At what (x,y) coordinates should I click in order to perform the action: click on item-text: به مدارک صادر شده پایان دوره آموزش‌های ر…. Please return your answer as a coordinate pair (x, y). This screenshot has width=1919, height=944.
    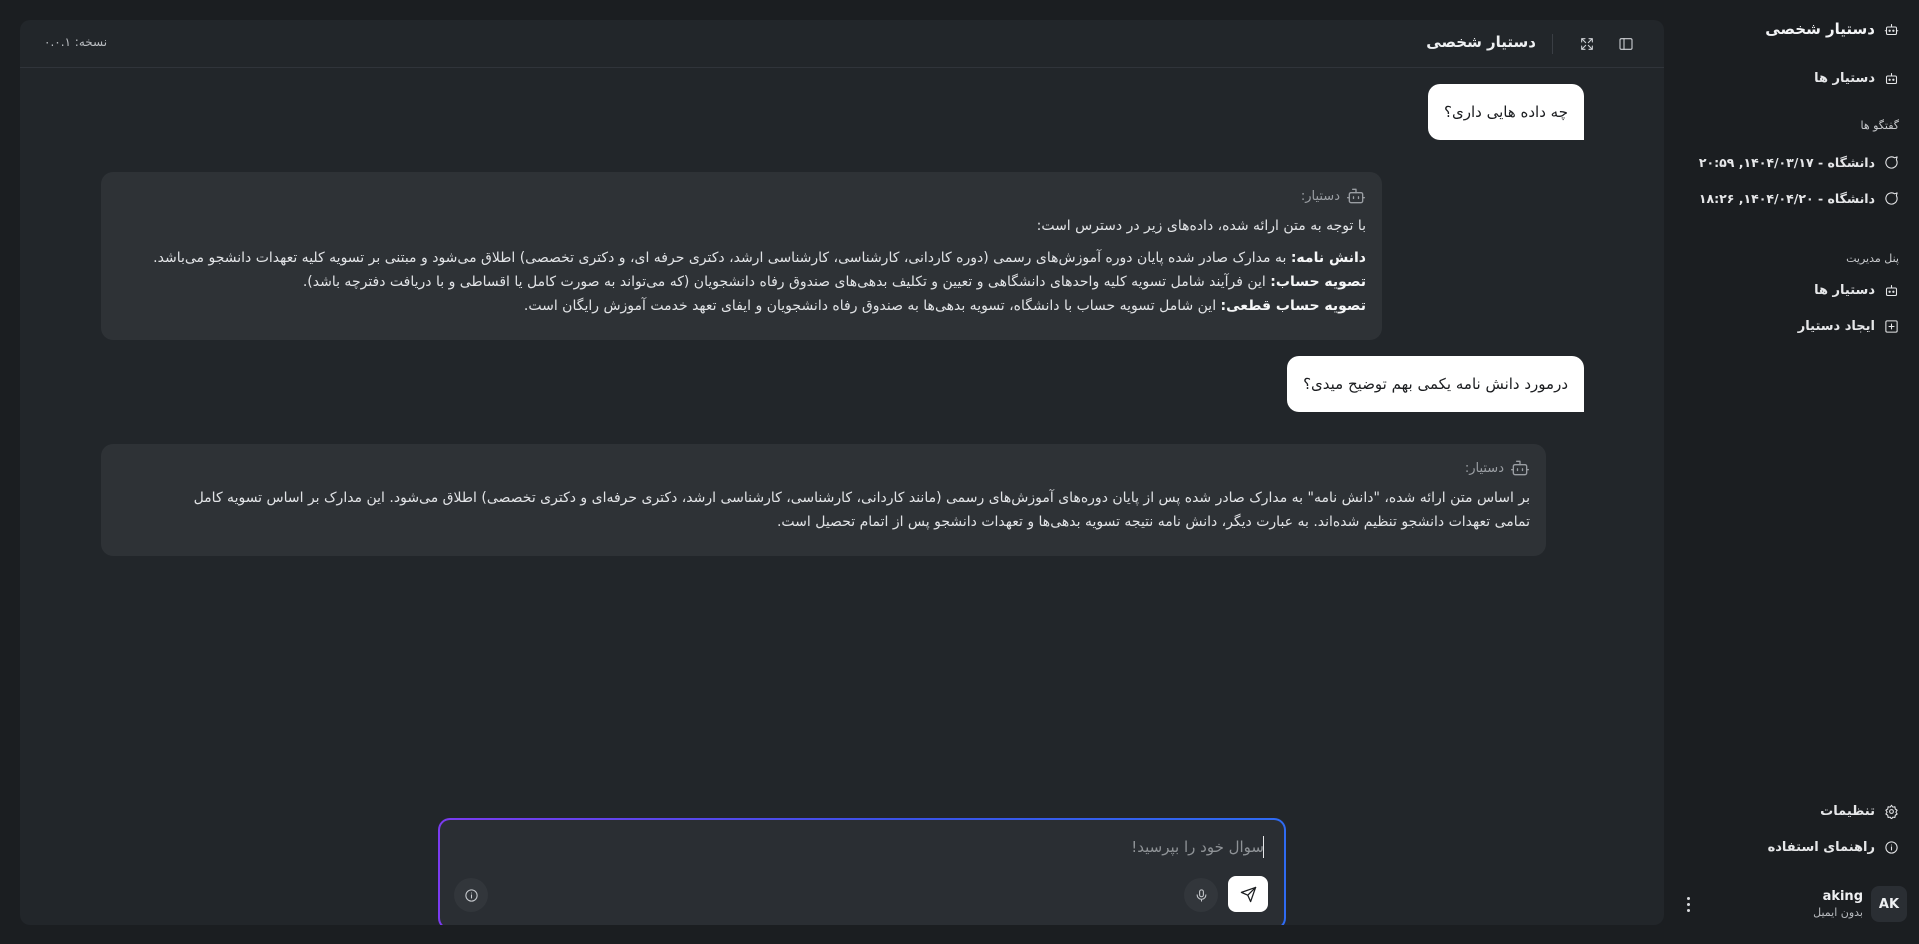
    Looking at the image, I should click on (722, 258).